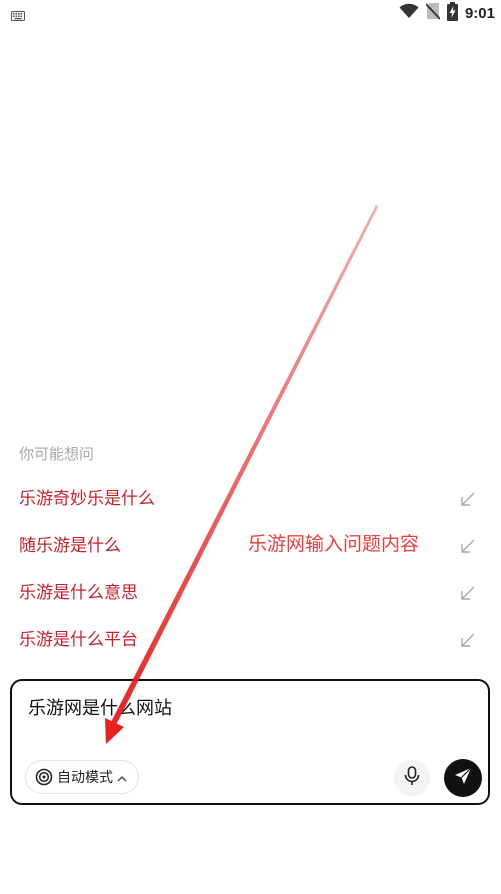 The height and width of the screenshot is (894, 501). I want to click on status-icons: 9:01, so click(447, 13).